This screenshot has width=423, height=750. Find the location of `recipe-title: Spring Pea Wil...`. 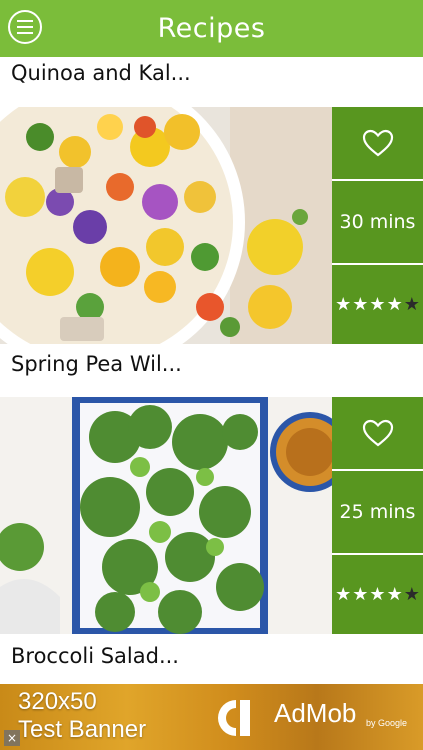

recipe-title: Spring Pea Wil... is located at coordinates (211, 364).